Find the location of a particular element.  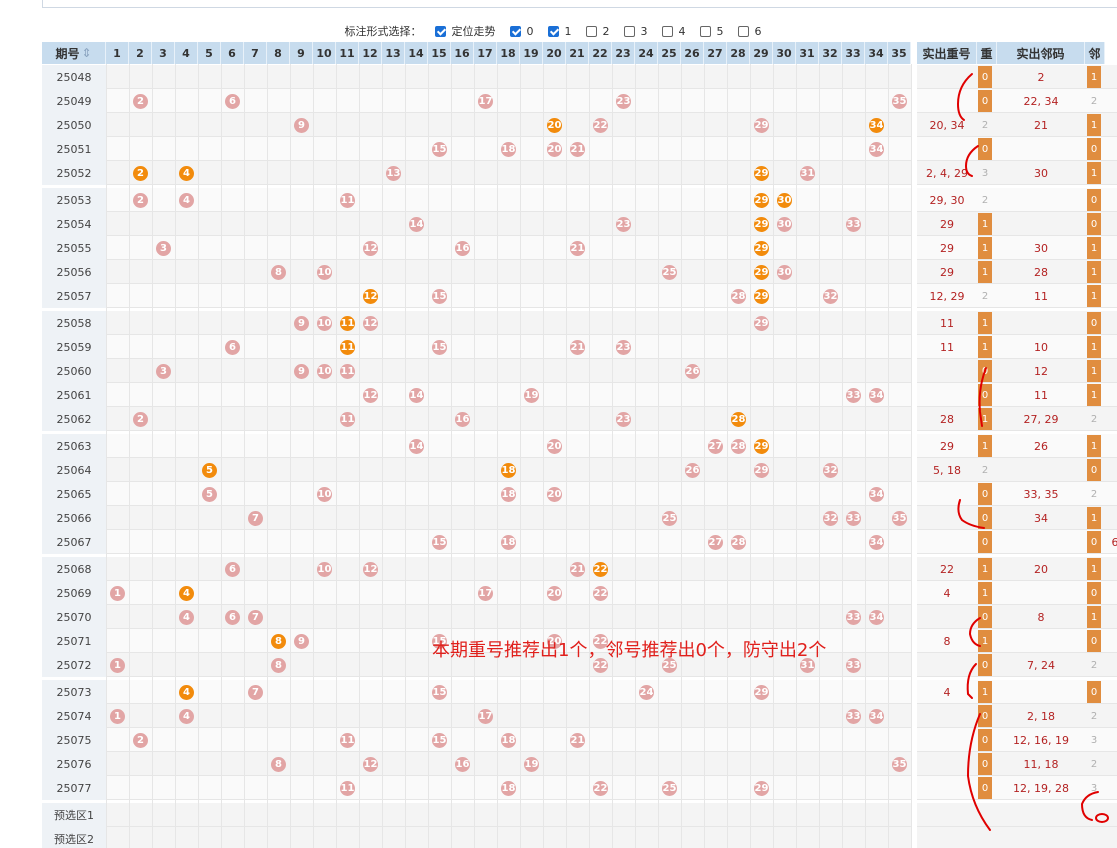

header-period: 期号 ⇕ is located at coordinates (74, 53).